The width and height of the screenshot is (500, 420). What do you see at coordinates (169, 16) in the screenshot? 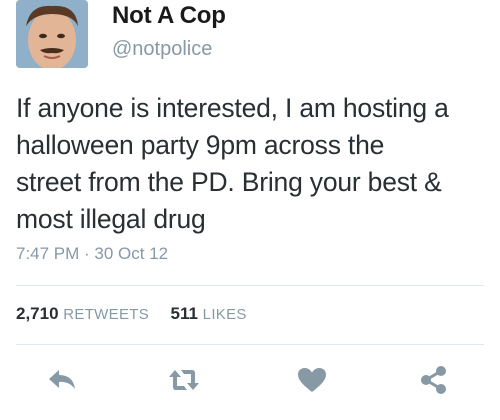
I see `user-name: Not A Cop` at bounding box center [169, 16].